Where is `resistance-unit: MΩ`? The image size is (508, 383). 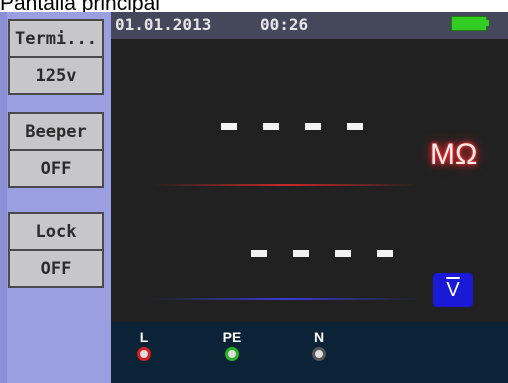
resistance-unit: MΩ is located at coordinates (454, 154).